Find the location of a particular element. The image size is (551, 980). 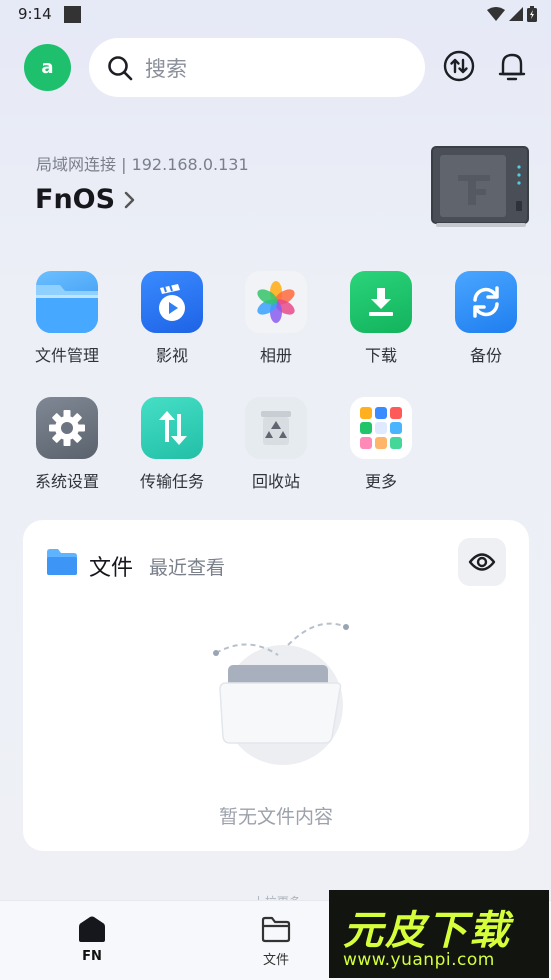

app-backup: 备份 is located at coordinates (486, 318).